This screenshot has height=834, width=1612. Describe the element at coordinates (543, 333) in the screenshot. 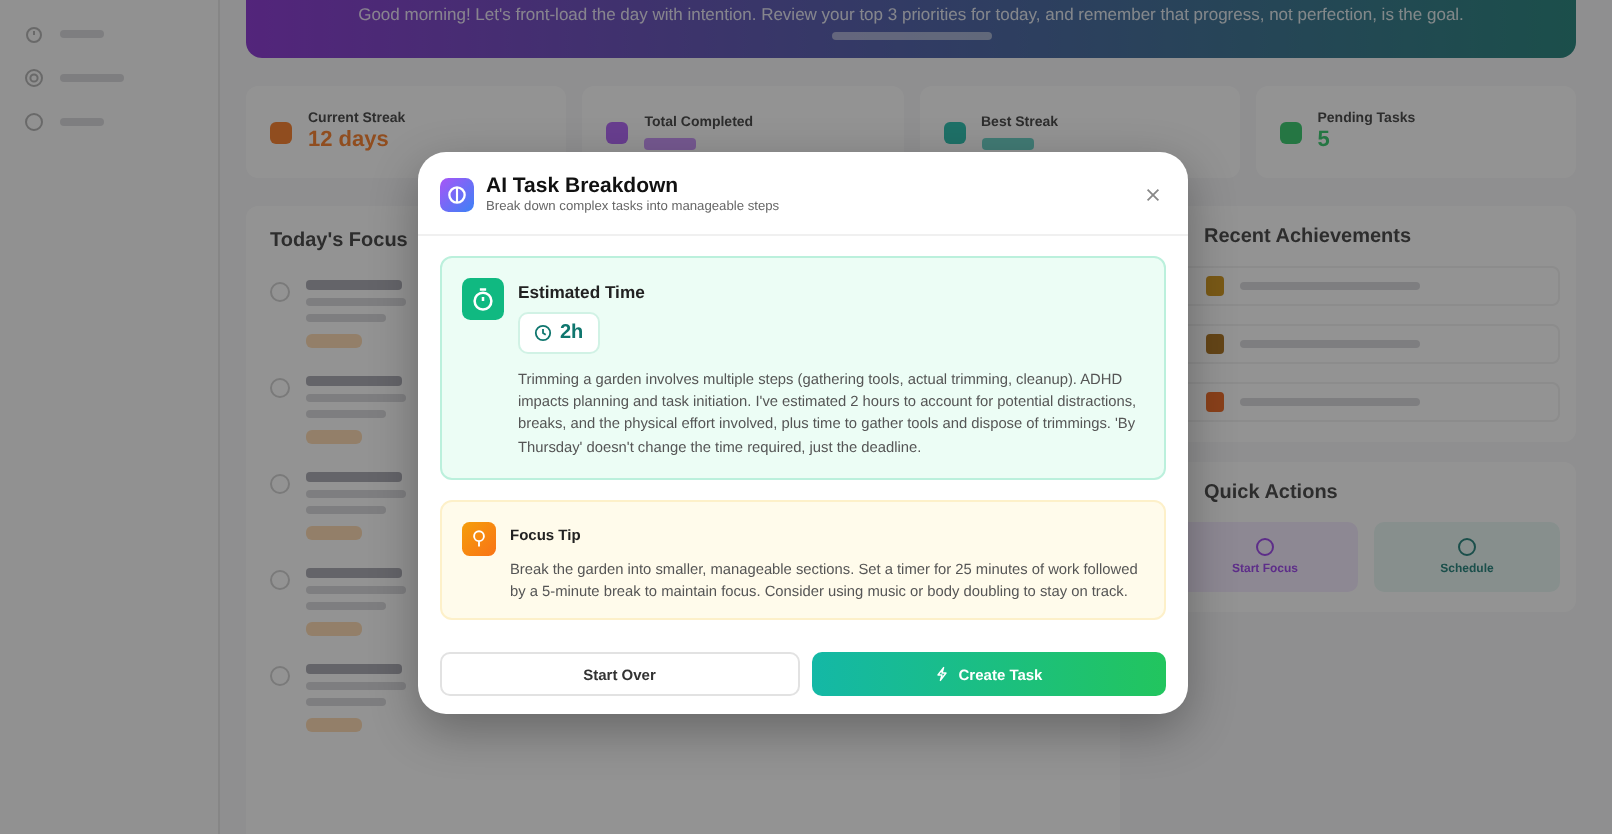

I see `clock-icon` at that location.